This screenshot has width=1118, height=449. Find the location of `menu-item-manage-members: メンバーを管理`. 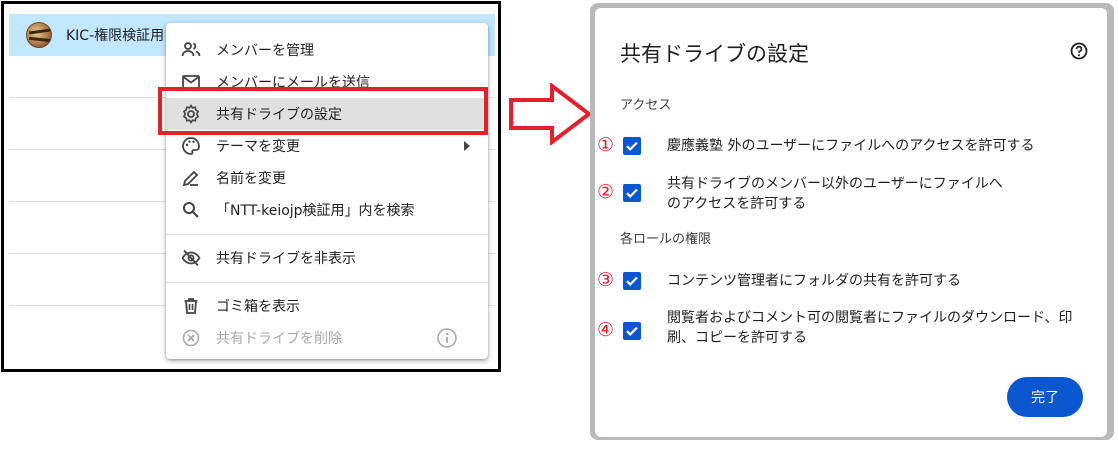

menu-item-manage-members: メンバーを管理 is located at coordinates (327, 50).